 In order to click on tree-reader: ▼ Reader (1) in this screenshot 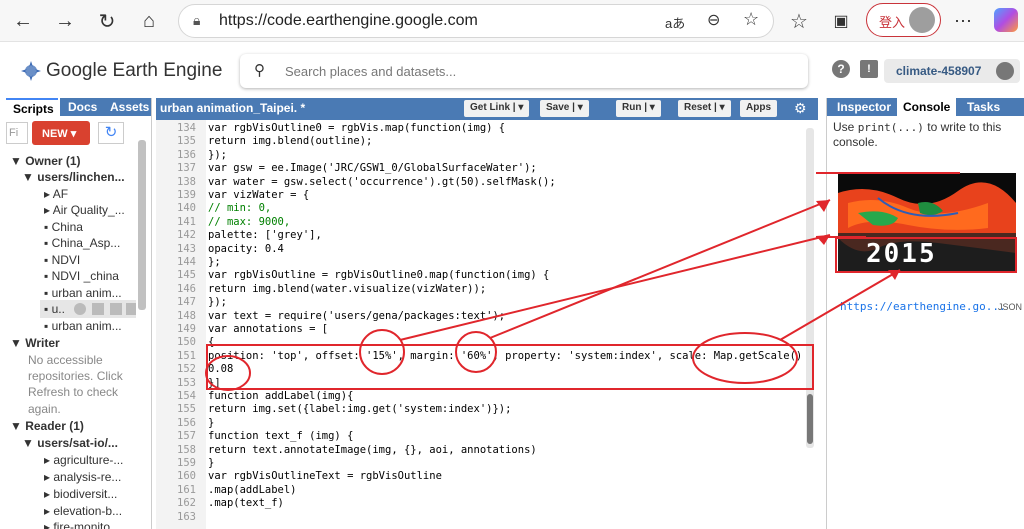, I will do `click(47, 426)`.